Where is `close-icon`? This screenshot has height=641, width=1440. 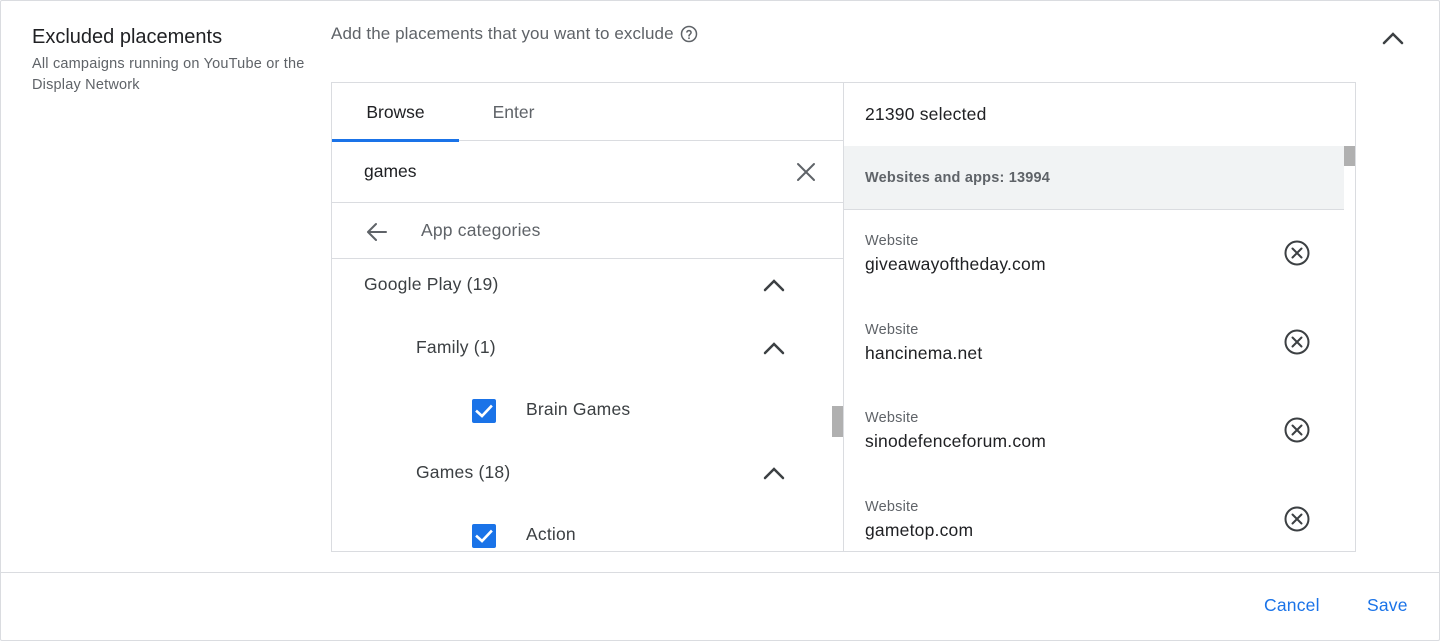 close-icon is located at coordinates (806, 172).